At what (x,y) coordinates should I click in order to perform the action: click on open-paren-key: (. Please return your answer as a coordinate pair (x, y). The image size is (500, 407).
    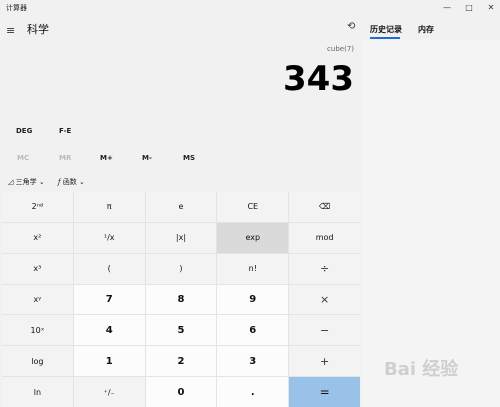
    Looking at the image, I should click on (109, 268).